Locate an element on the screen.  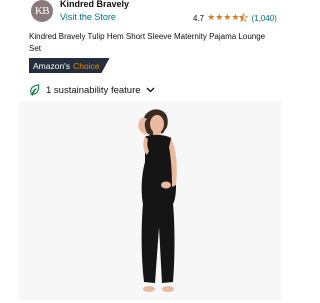
amazons-choice-badge: Amazon's Choice is located at coordinates (69, 65).